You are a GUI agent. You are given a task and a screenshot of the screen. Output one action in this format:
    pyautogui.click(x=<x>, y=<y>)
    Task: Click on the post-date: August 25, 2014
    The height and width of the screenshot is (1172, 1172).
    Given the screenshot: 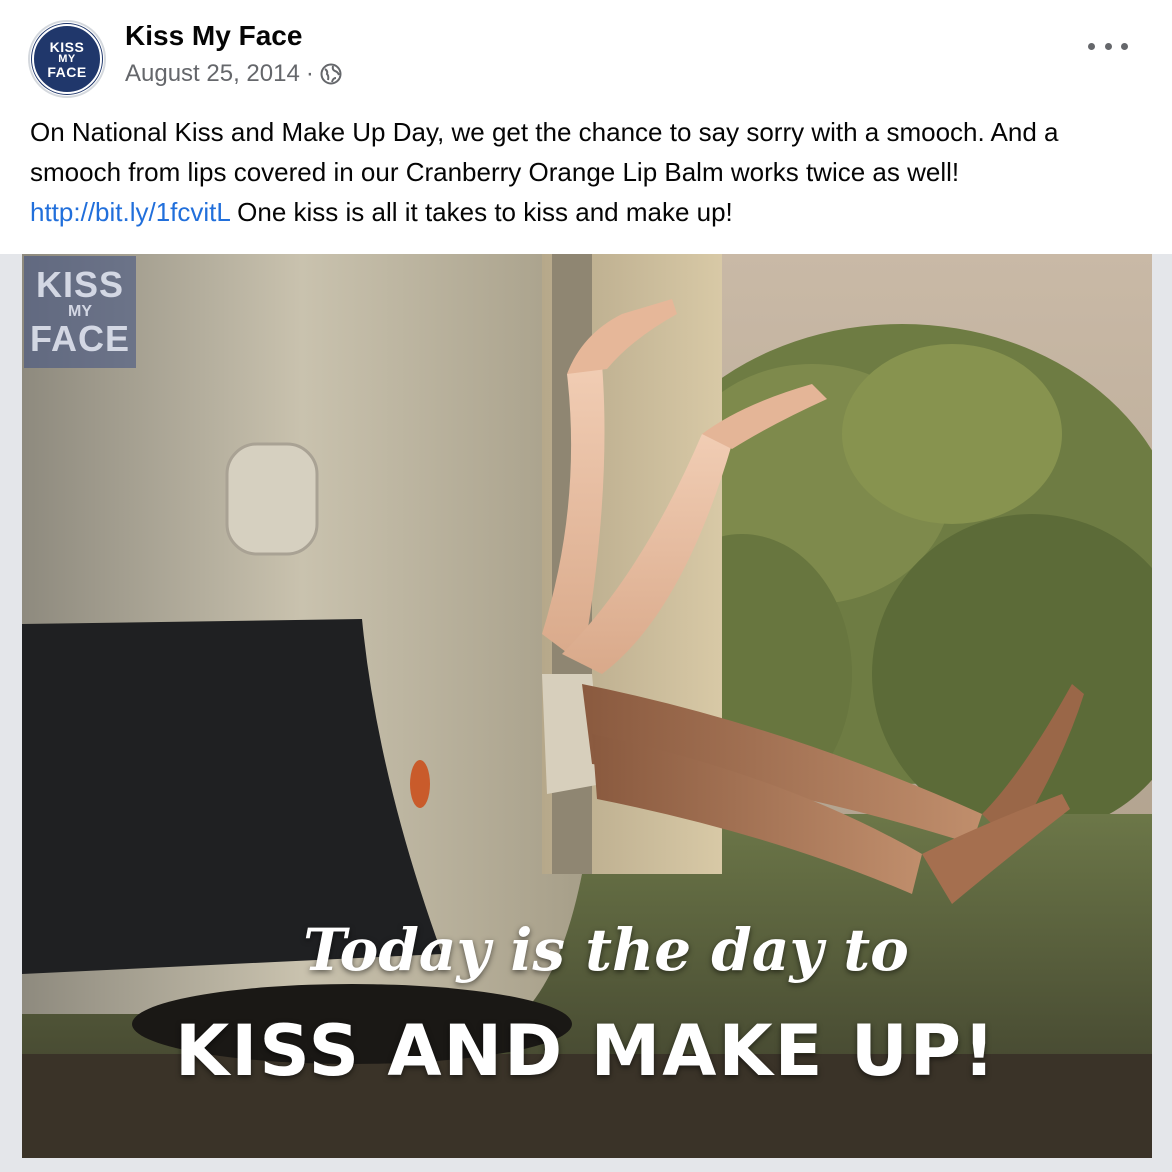 What is the action you would take?
    pyautogui.click(x=212, y=74)
    